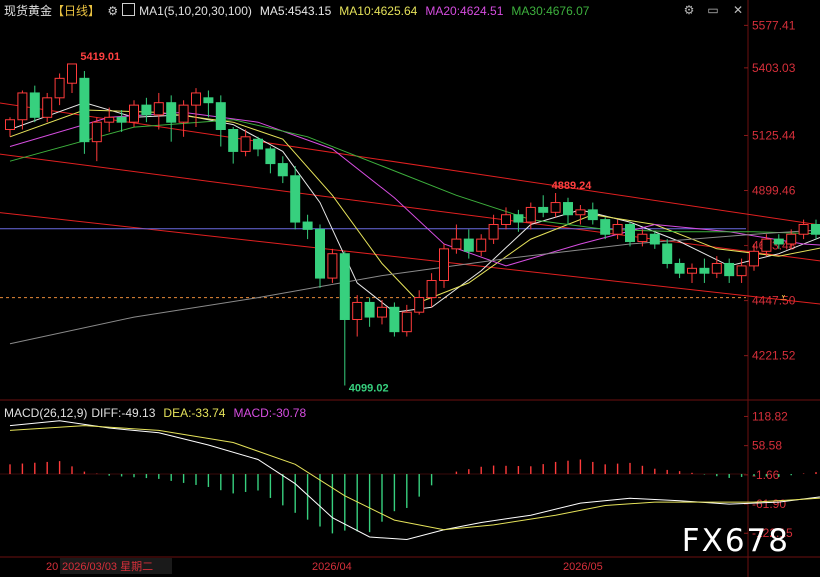  I want to click on annotation-high: 5419.01, so click(100, 57).